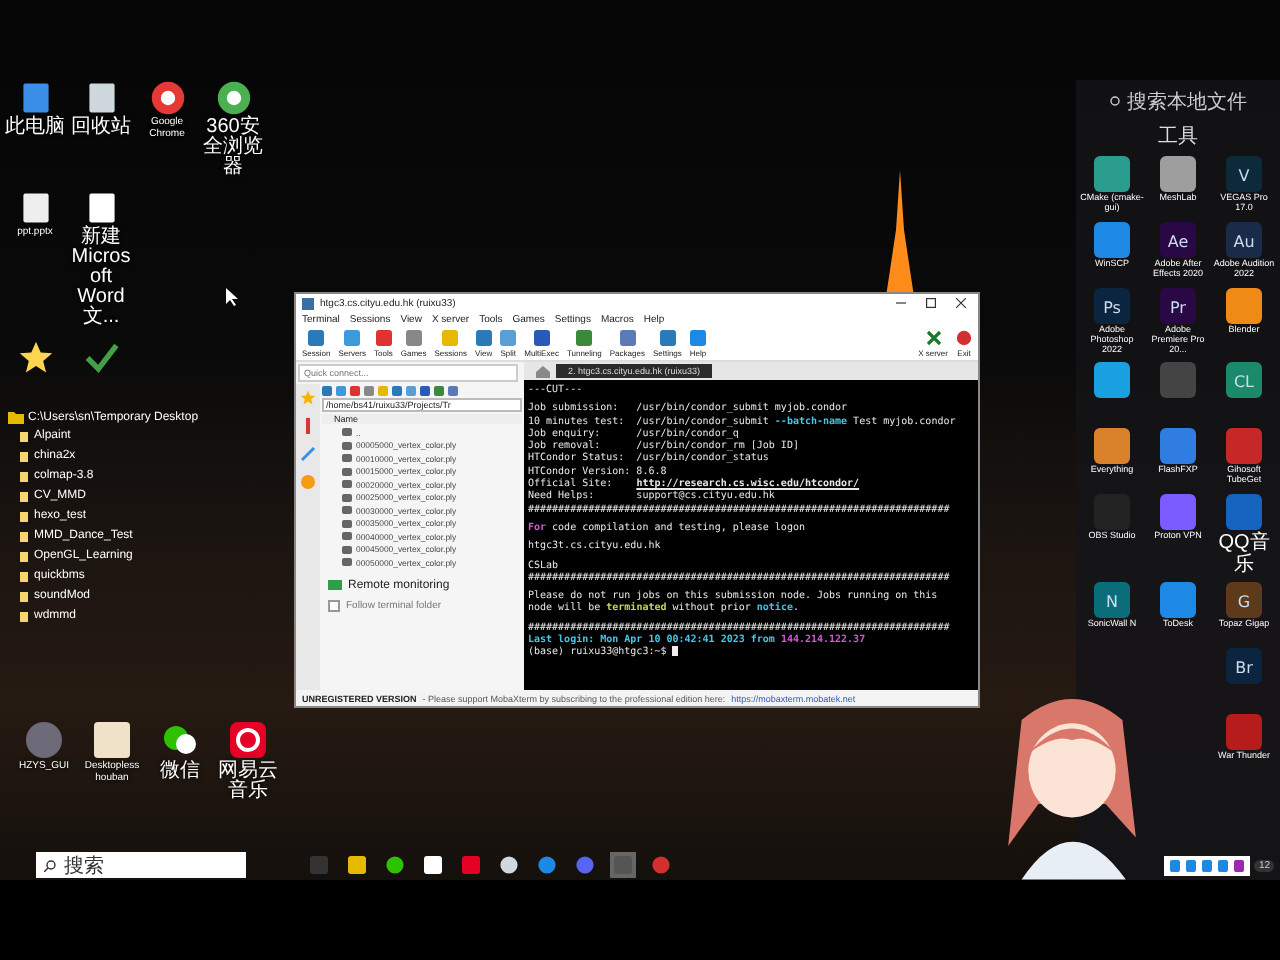  What do you see at coordinates (233, 148) in the screenshot?
I see `icon-label: 360安全浏览器` at bounding box center [233, 148].